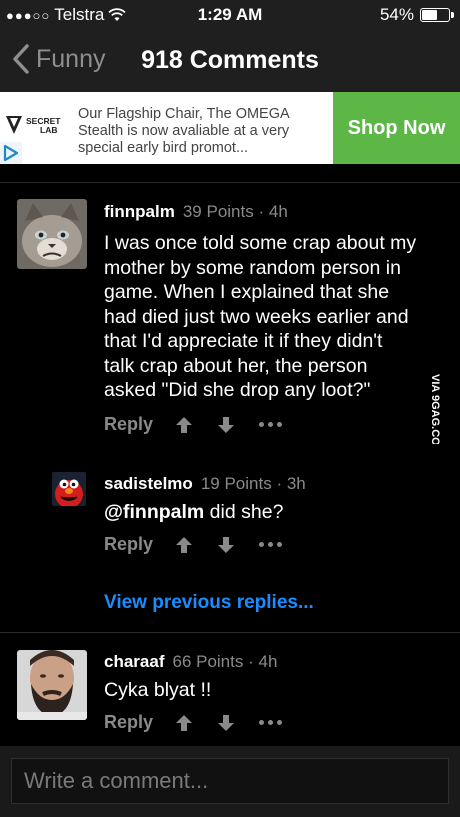  What do you see at coordinates (260, 243) in the screenshot?
I see `comment-line: I was once told some crap about my` at bounding box center [260, 243].